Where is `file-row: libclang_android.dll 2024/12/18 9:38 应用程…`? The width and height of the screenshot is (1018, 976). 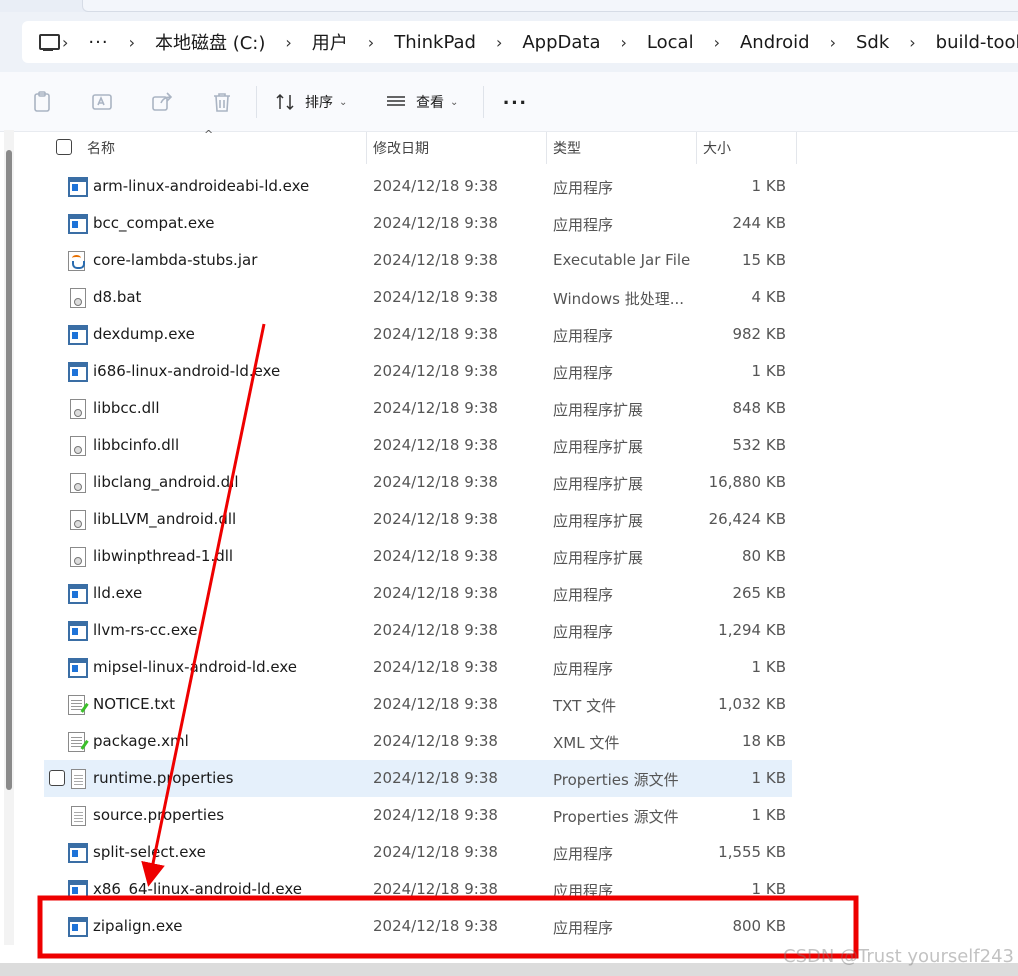 file-row: libclang_android.dll 2024/12/18 9:38 应用程… is located at coordinates (418, 482).